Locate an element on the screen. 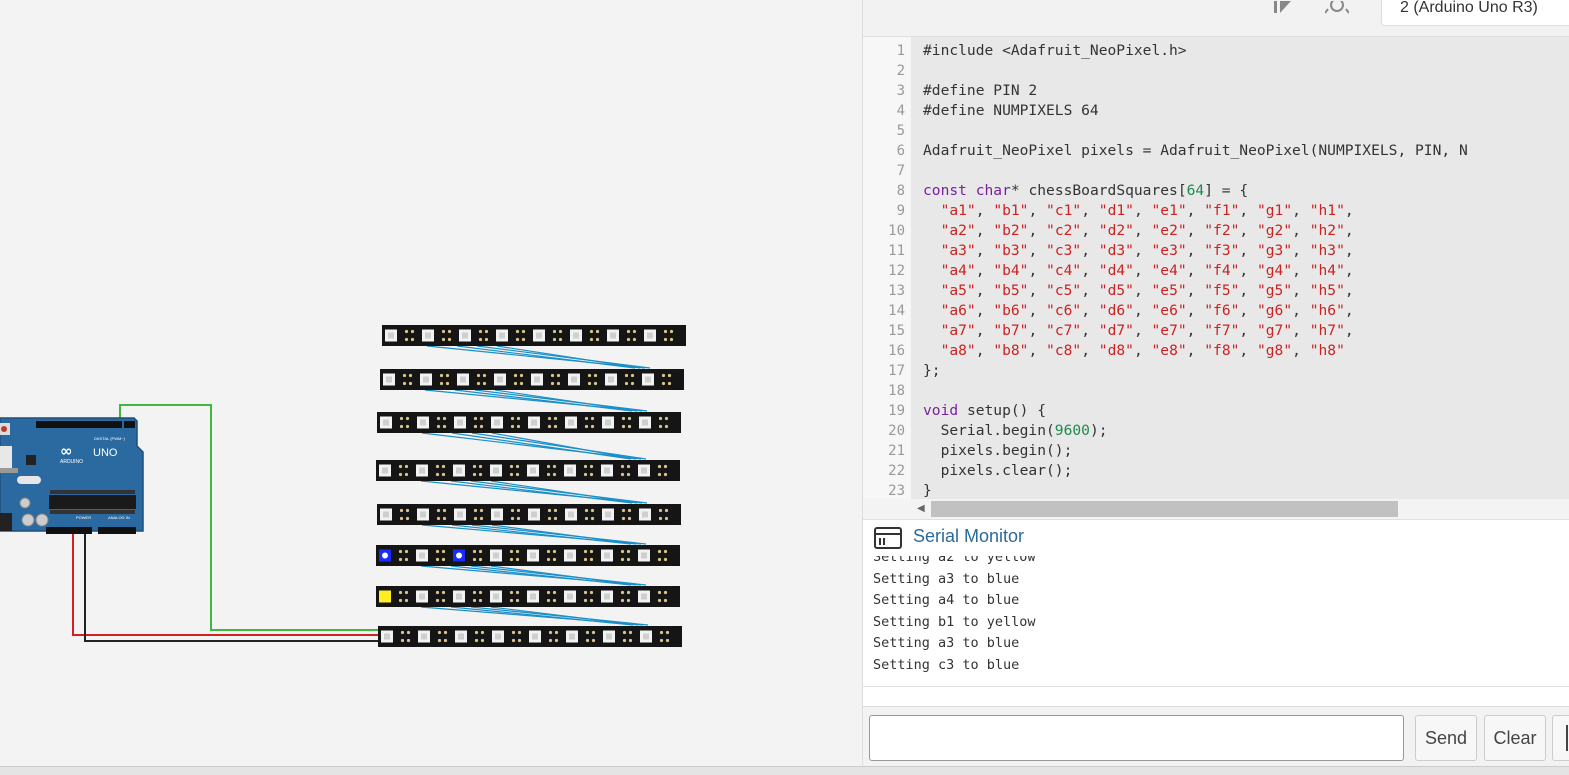  step-icon is located at coordinates (1283, 7).